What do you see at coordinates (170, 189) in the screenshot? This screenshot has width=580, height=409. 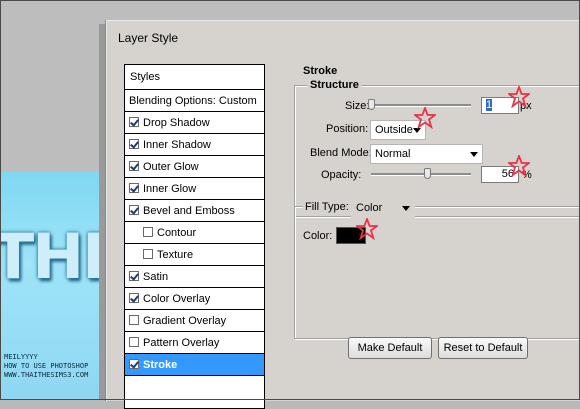 I see `style-label: Inner Glow` at bounding box center [170, 189].